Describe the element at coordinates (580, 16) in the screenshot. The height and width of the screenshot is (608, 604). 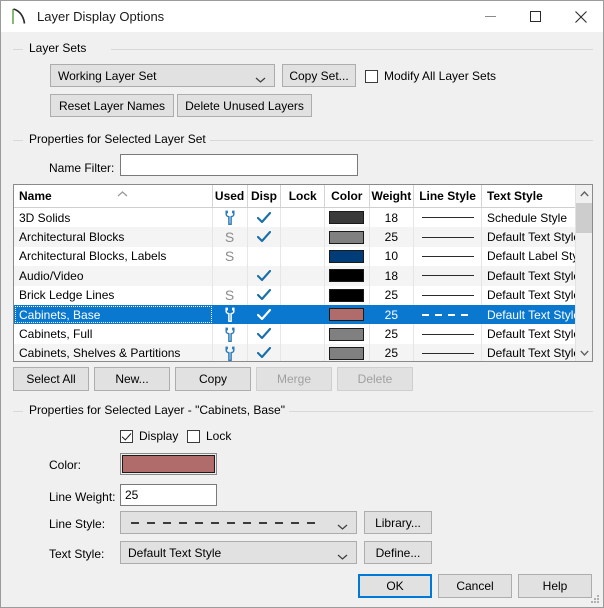
I see `close-icon` at that location.